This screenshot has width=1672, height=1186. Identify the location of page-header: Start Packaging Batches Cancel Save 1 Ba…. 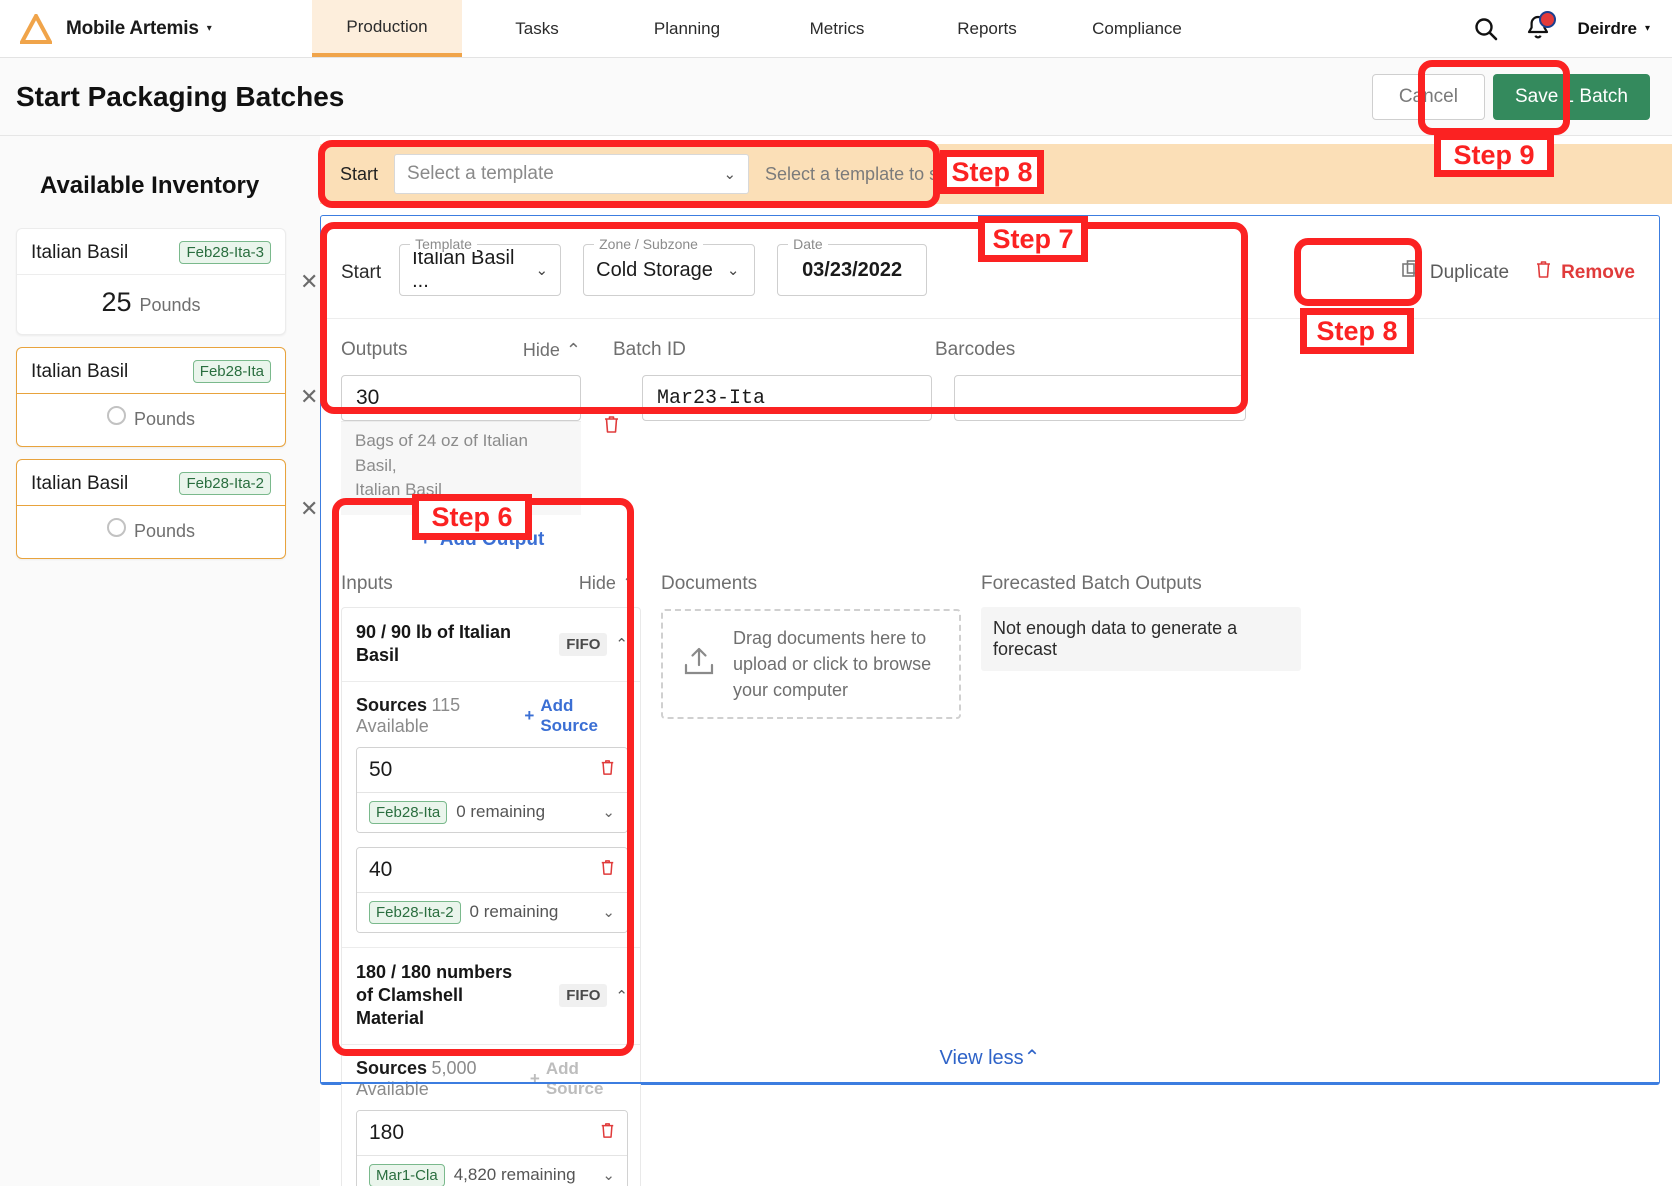
(836, 97).